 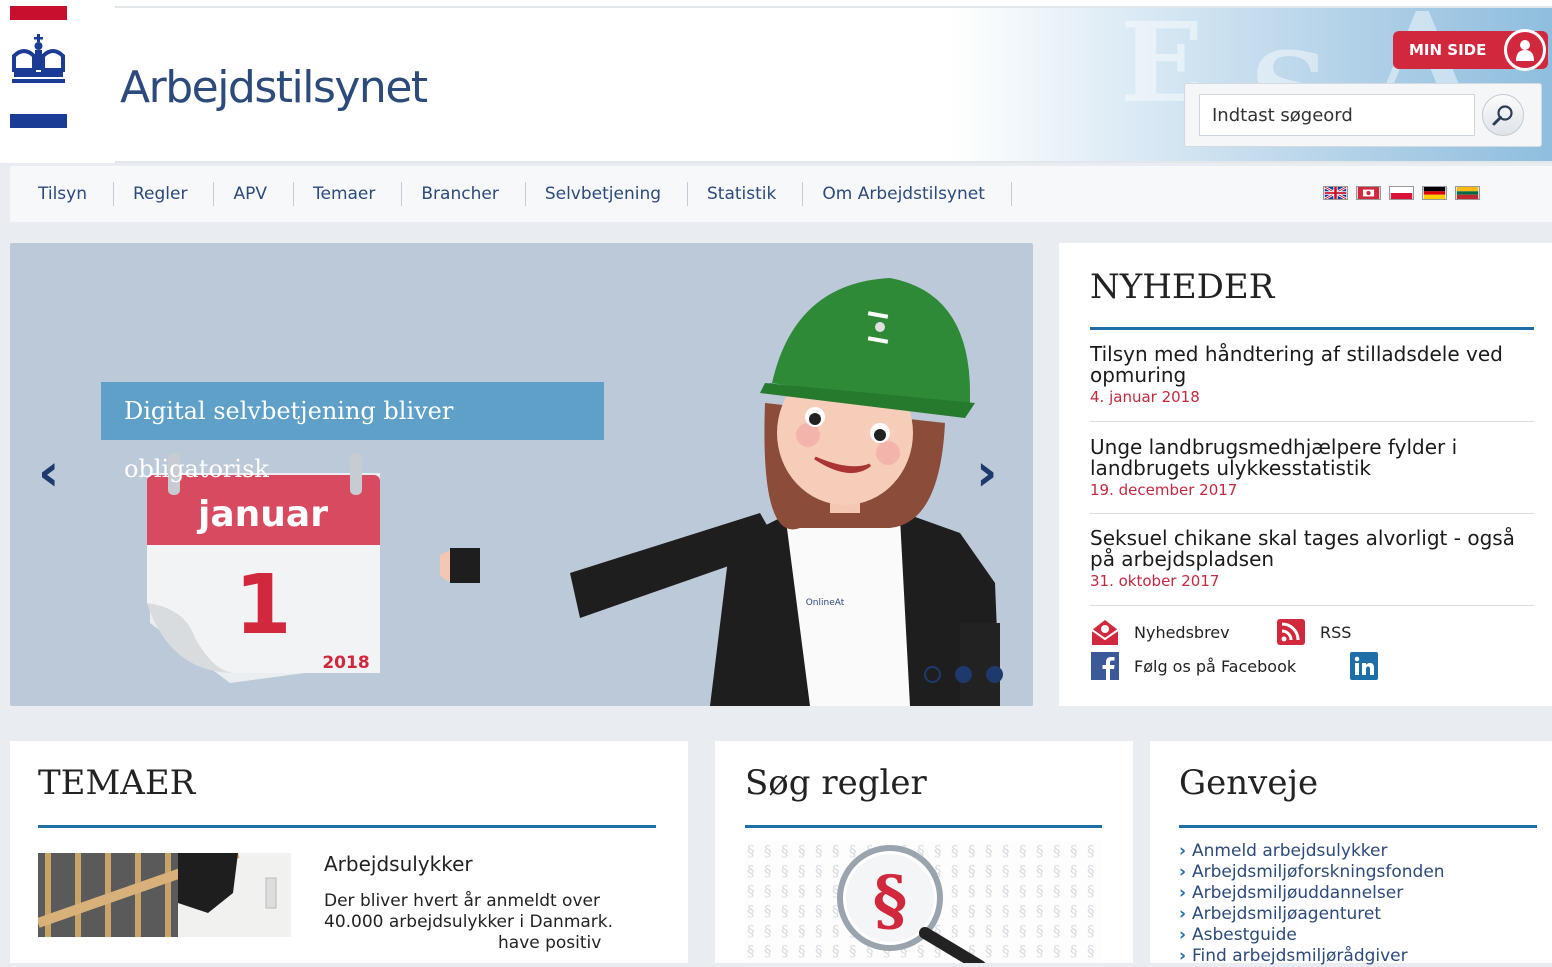 What do you see at coordinates (1318, 872) in the screenshot?
I see `genveje-link-label: Arbejdsmiljøforskningsfonden` at bounding box center [1318, 872].